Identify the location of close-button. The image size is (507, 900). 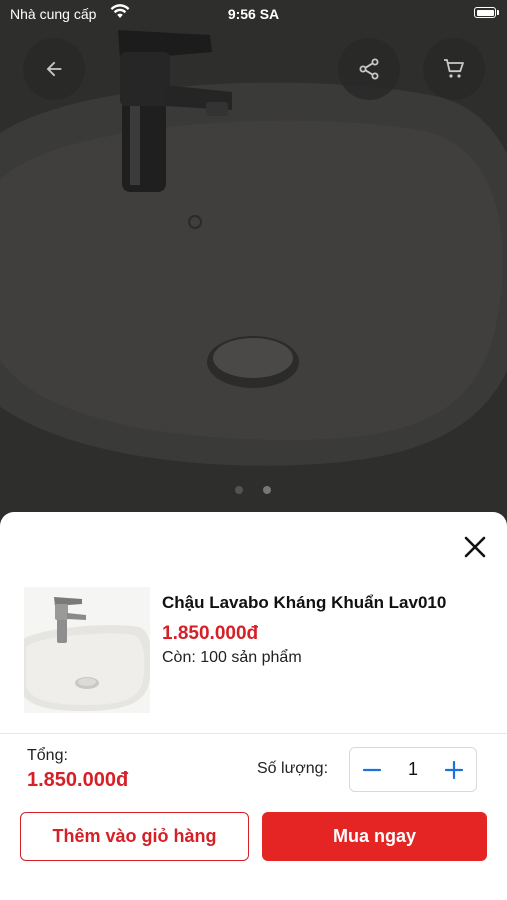
(475, 547).